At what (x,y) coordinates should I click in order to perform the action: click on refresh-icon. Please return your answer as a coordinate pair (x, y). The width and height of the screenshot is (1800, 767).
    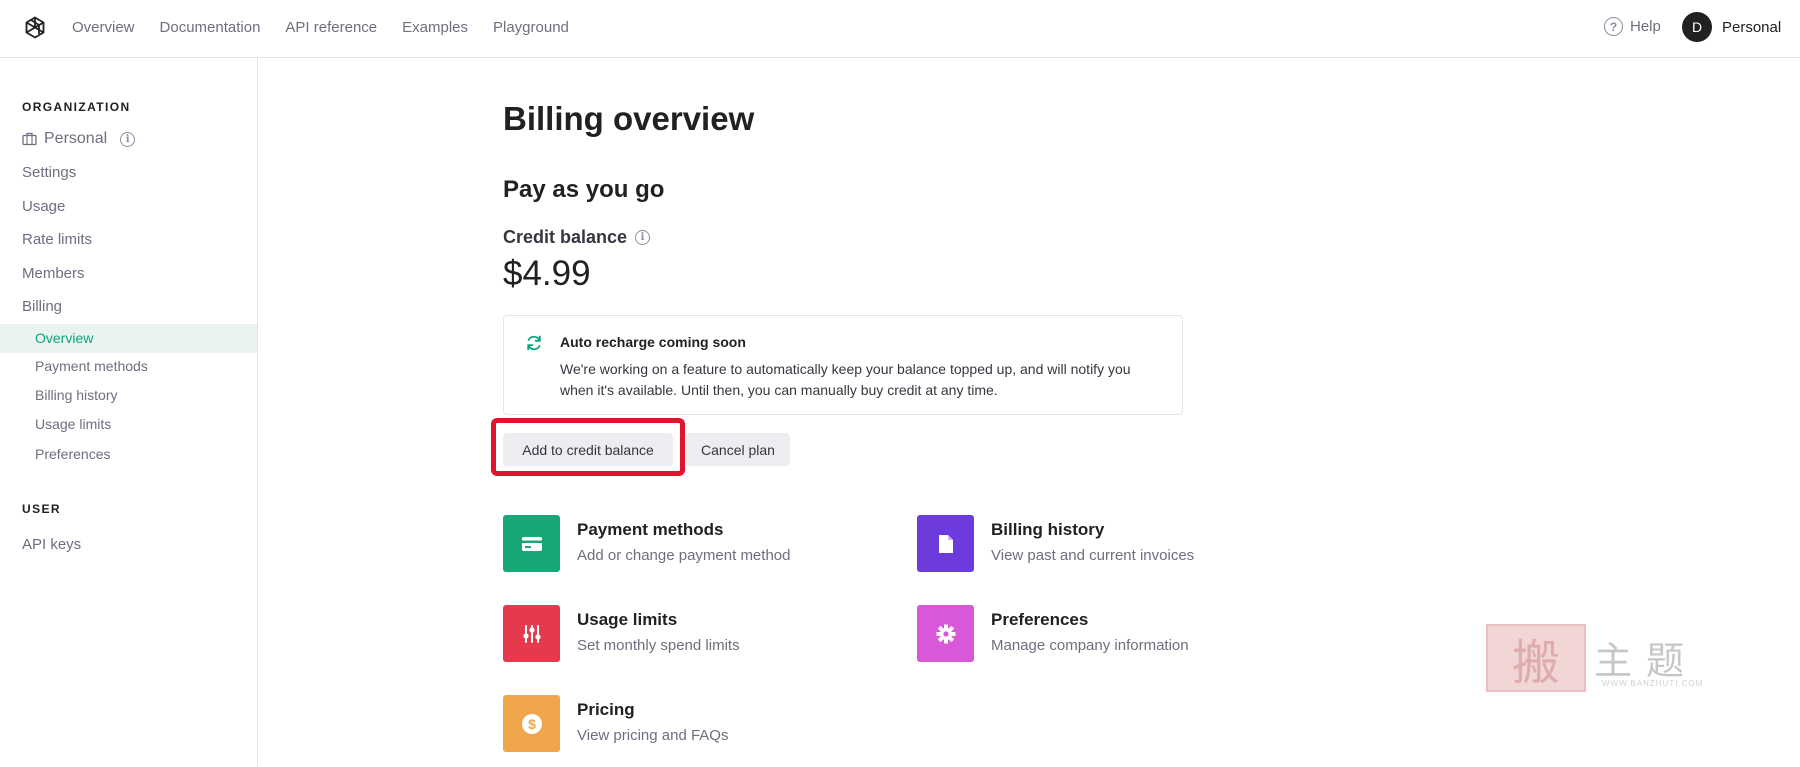
    Looking at the image, I should click on (534, 343).